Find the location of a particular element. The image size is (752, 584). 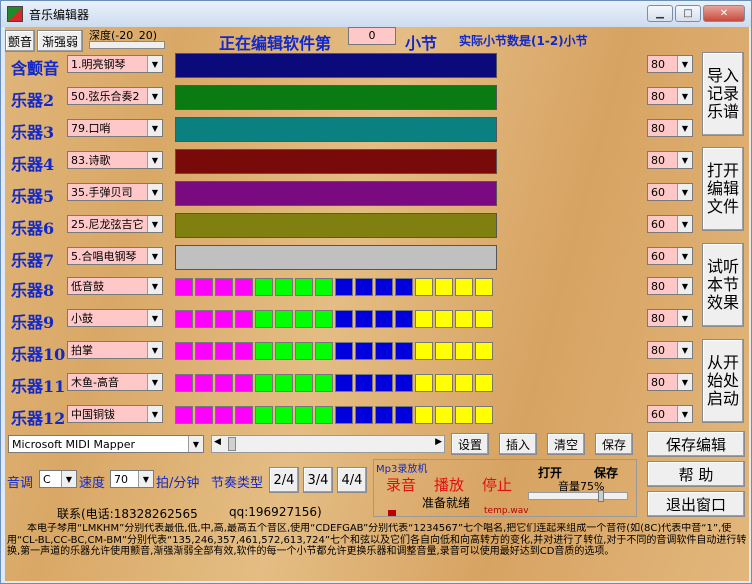

tempo-select: 70 ▼ is located at coordinates (132, 479).